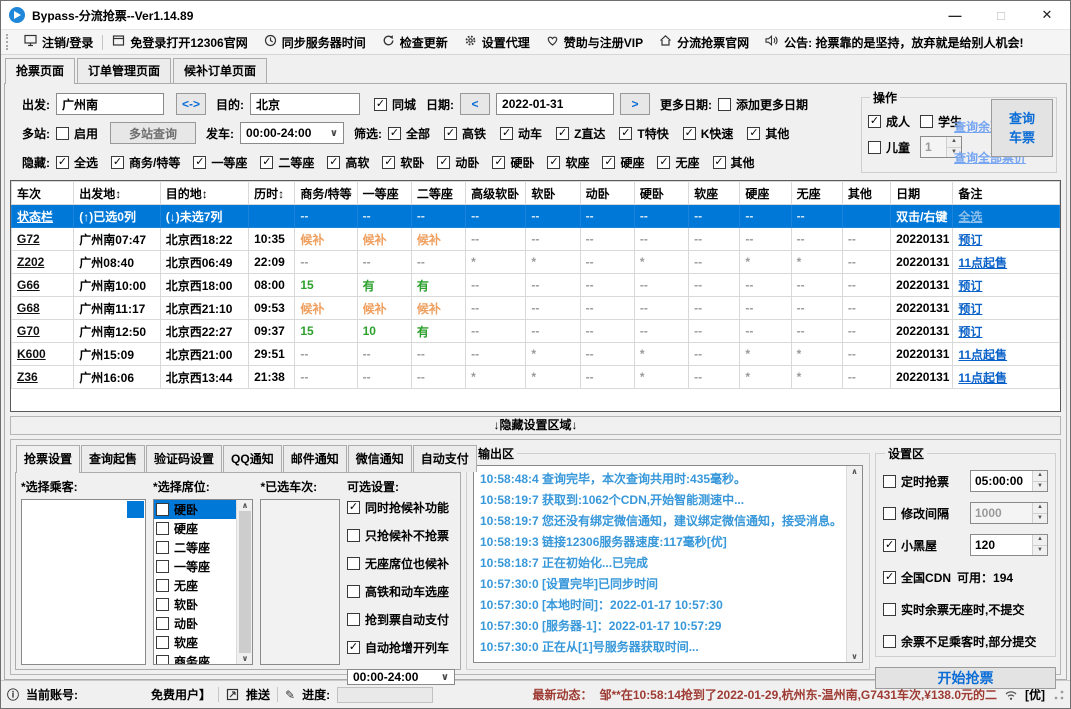 The height and width of the screenshot is (709, 1071). Describe the element at coordinates (1047, 15) in the screenshot. I see `close-button: ✕` at that location.